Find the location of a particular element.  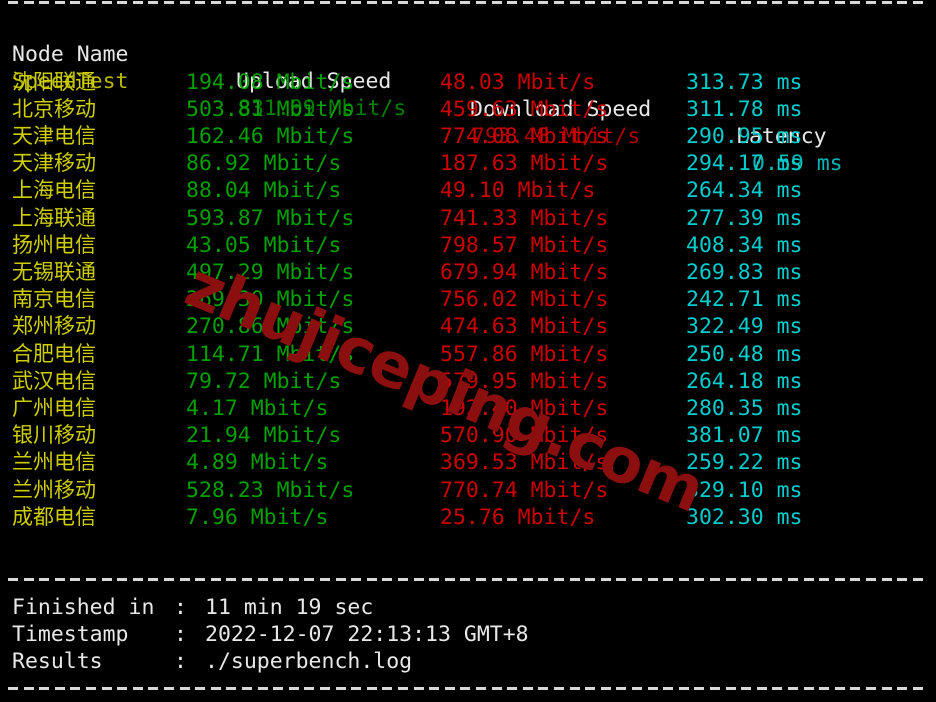

download-speed-value: 25.76 Mbit/s is located at coordinates (518, 517).